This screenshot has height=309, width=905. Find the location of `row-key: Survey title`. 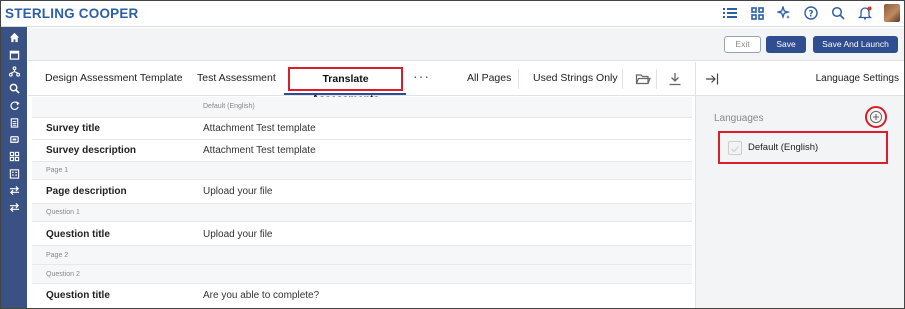

row-key: Survey title is located at coordinates (73, 128).